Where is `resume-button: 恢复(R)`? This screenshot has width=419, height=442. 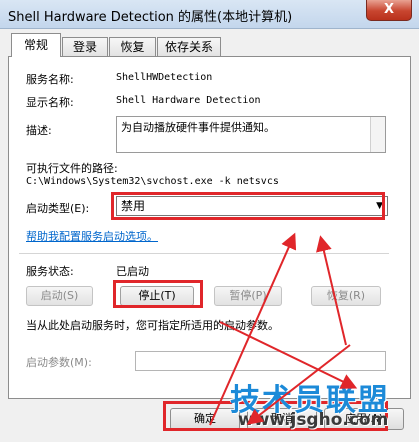
resume-button: 恢复(R) is located at coordinates (346, 296).